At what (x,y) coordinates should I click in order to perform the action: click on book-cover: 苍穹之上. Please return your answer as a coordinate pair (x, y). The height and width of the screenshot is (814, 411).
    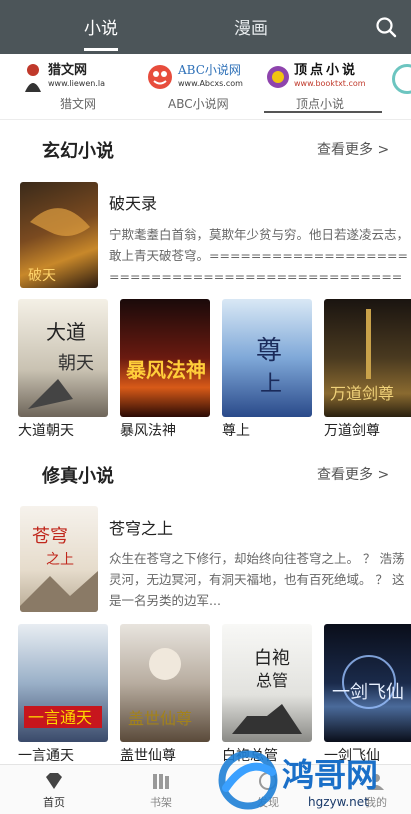
    Looking at the image, I should click on (59, 559).